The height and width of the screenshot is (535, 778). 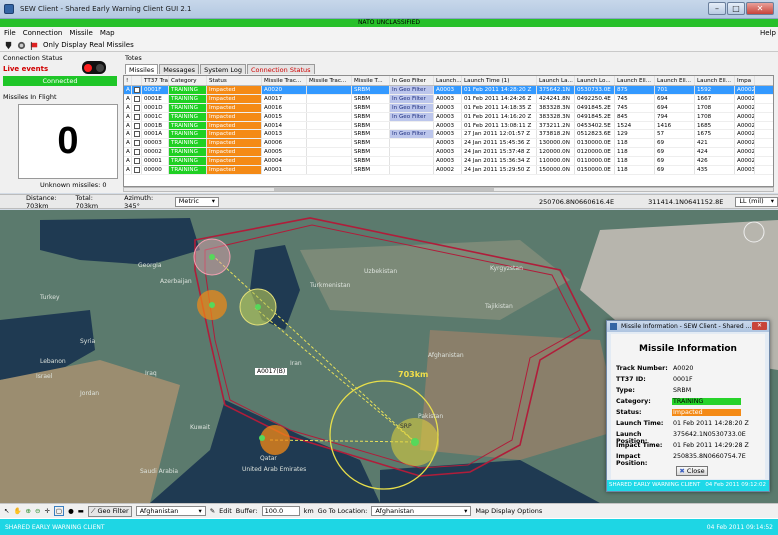 I want to click on only-real-missiles-toggle: Only Display Real Missiles, so click(x=88, y=45).